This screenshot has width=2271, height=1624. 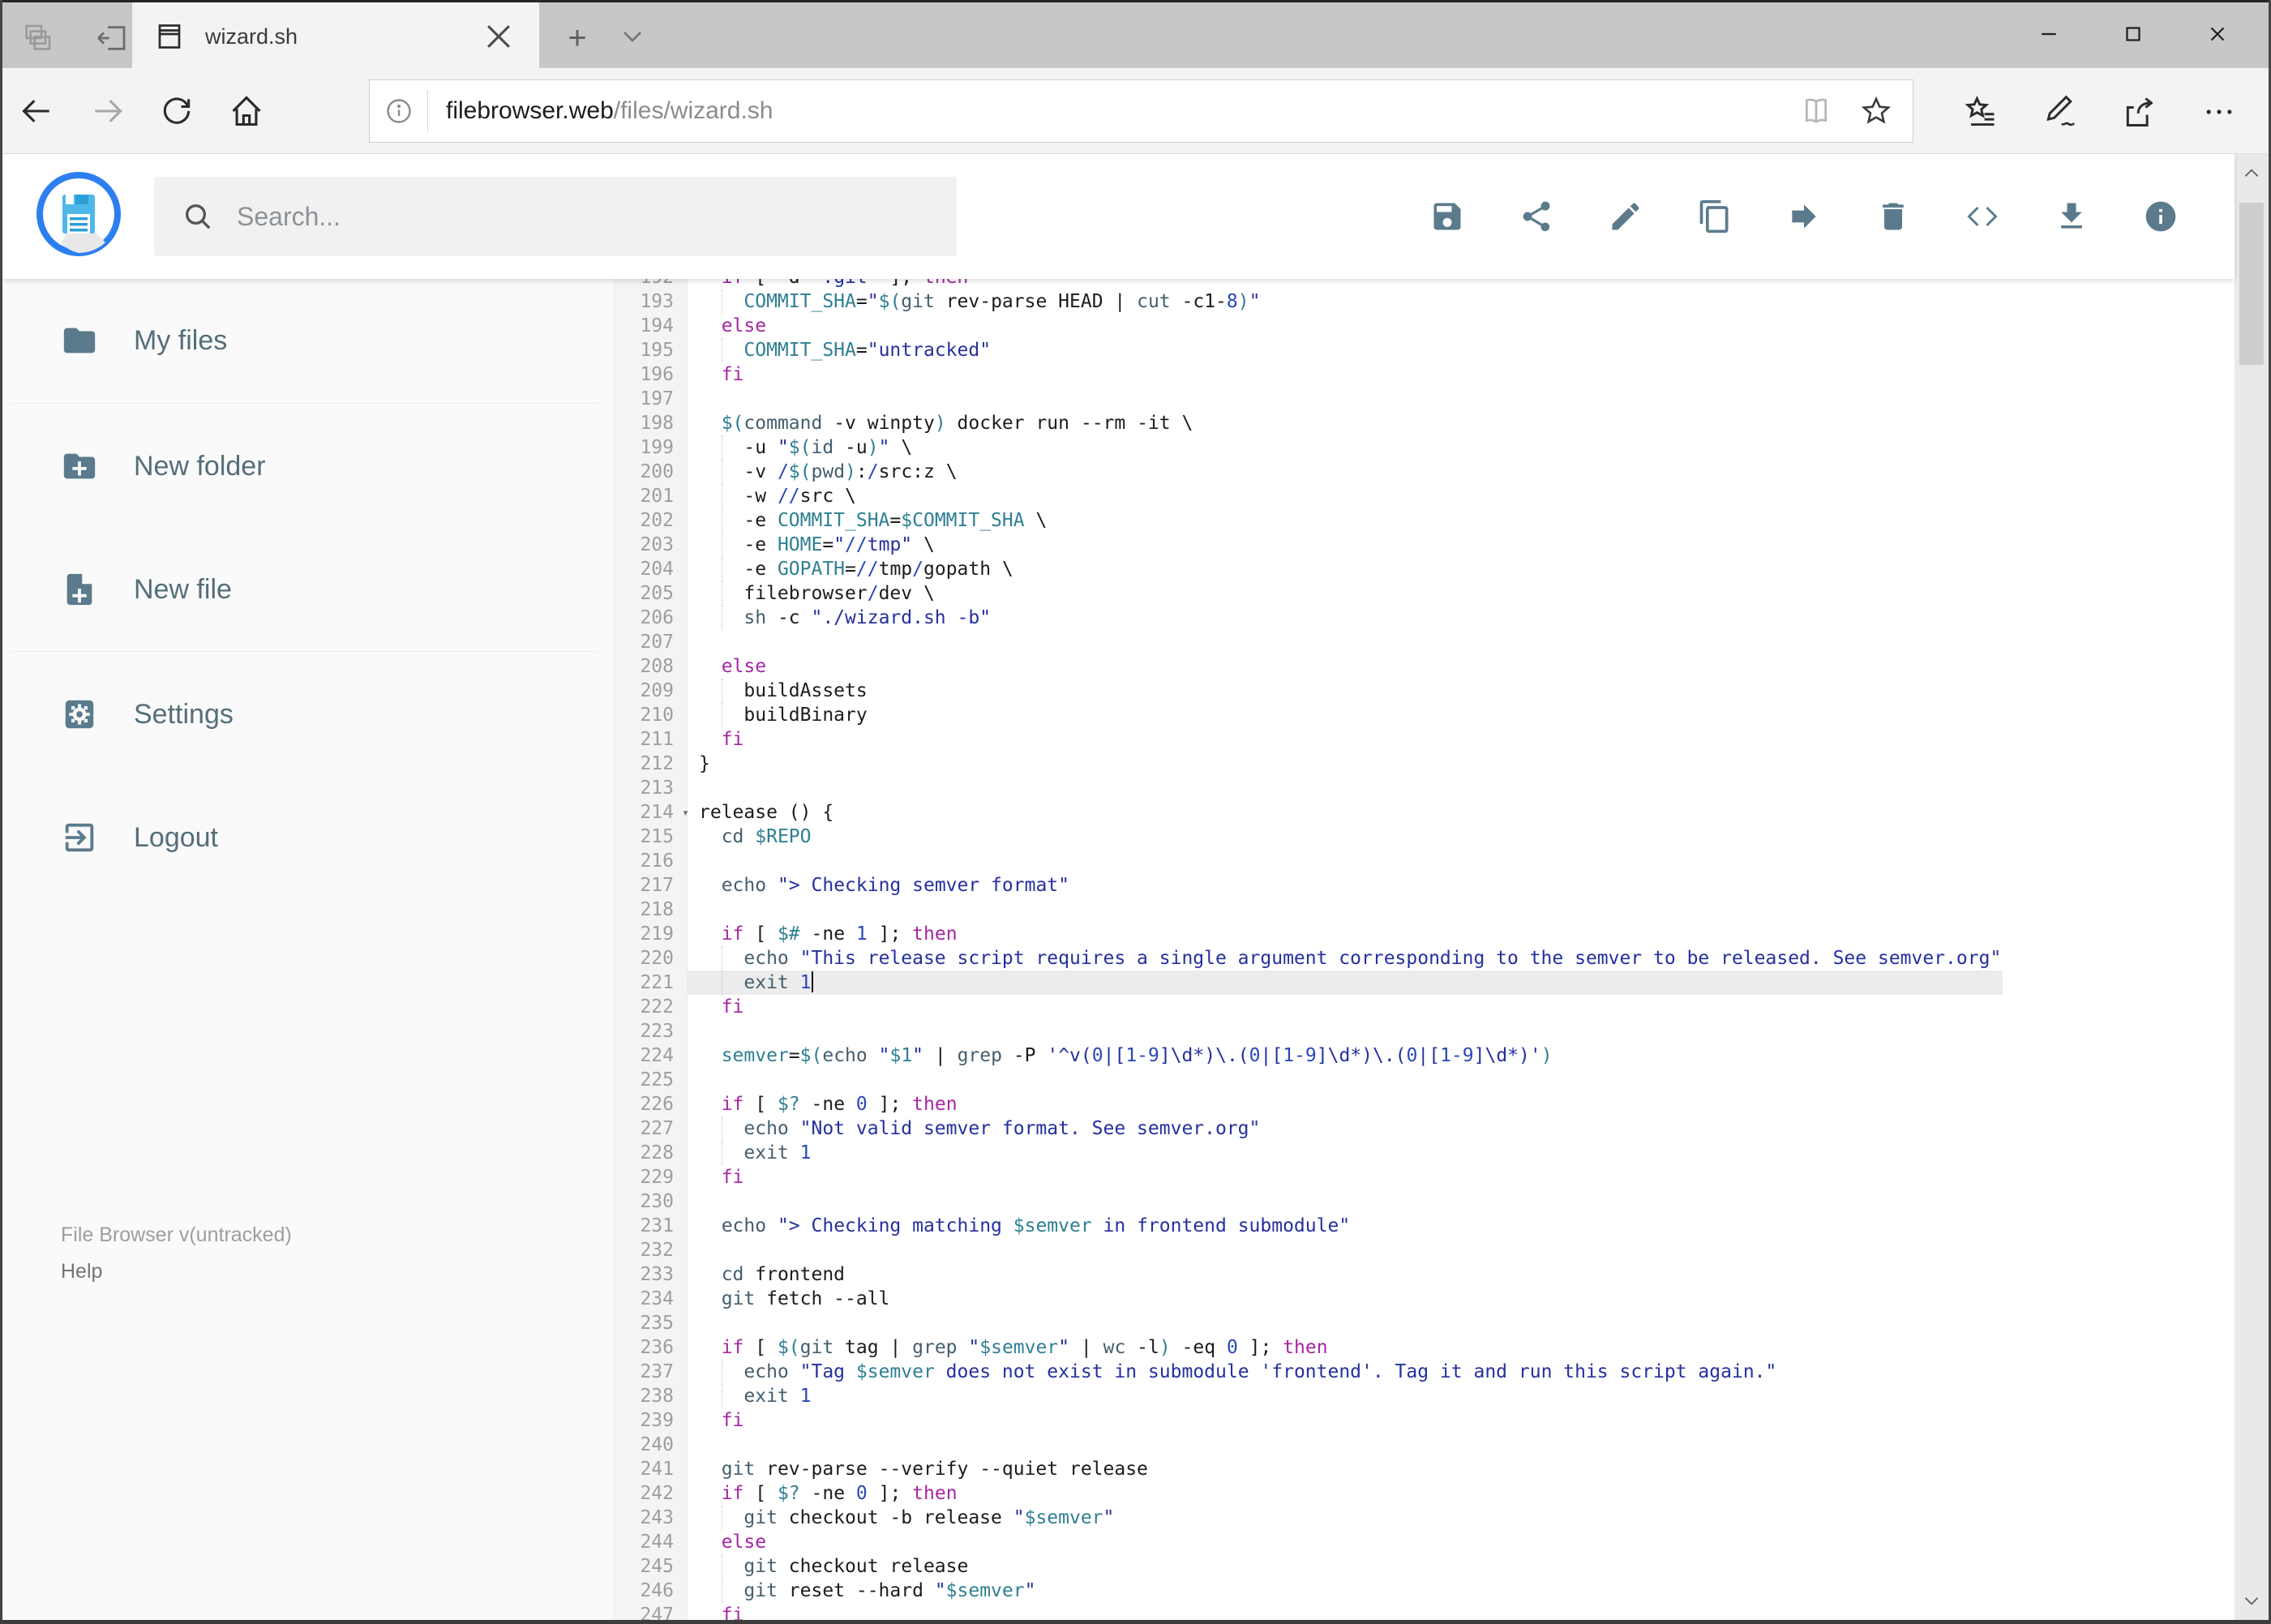 What do you see at coordinates (1980, 112) in the screenshot?
I see `hub-favorites-icon` at bounding box center [1980, 112].